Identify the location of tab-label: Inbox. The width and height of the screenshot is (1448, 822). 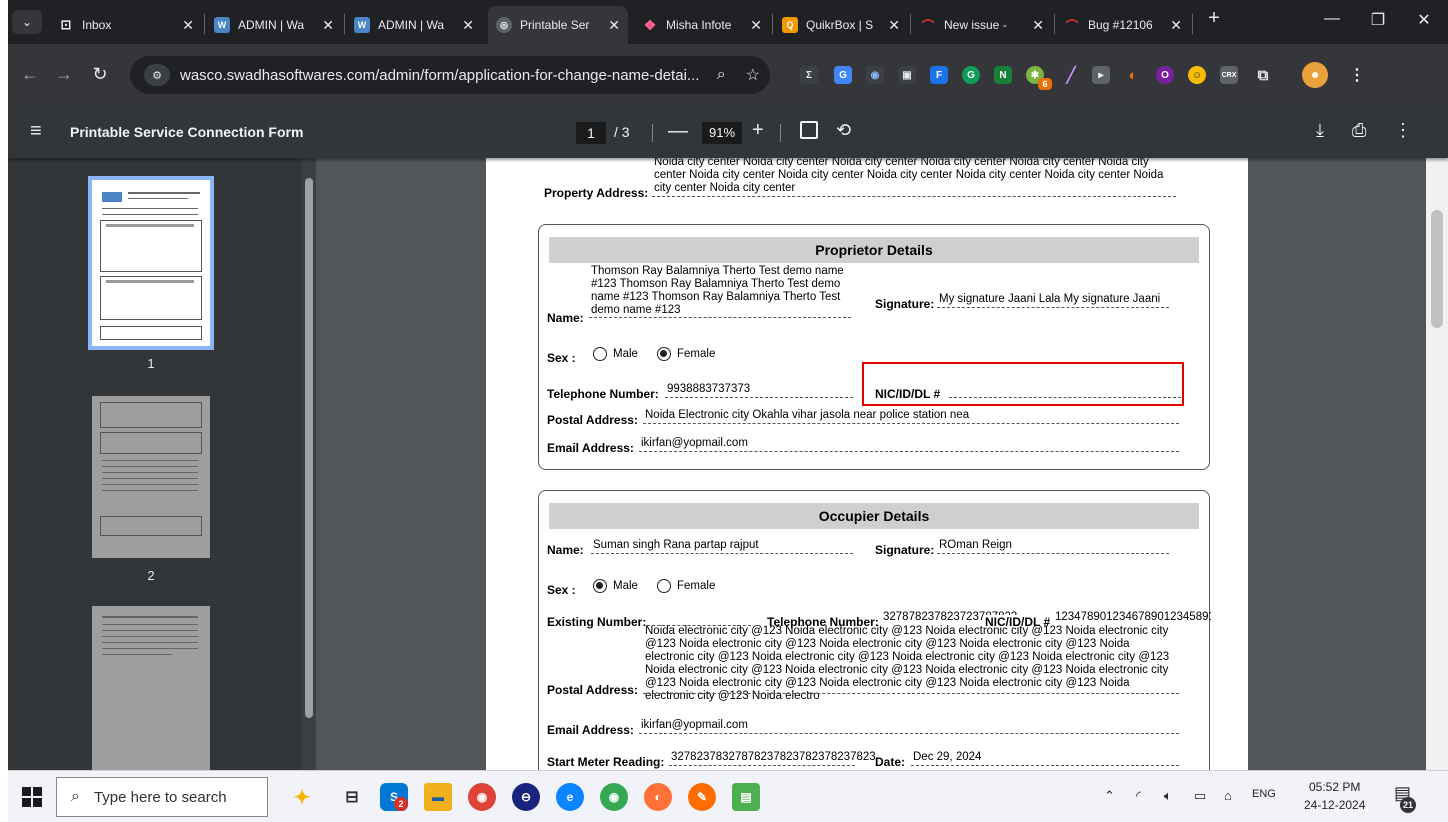
(97, 25).